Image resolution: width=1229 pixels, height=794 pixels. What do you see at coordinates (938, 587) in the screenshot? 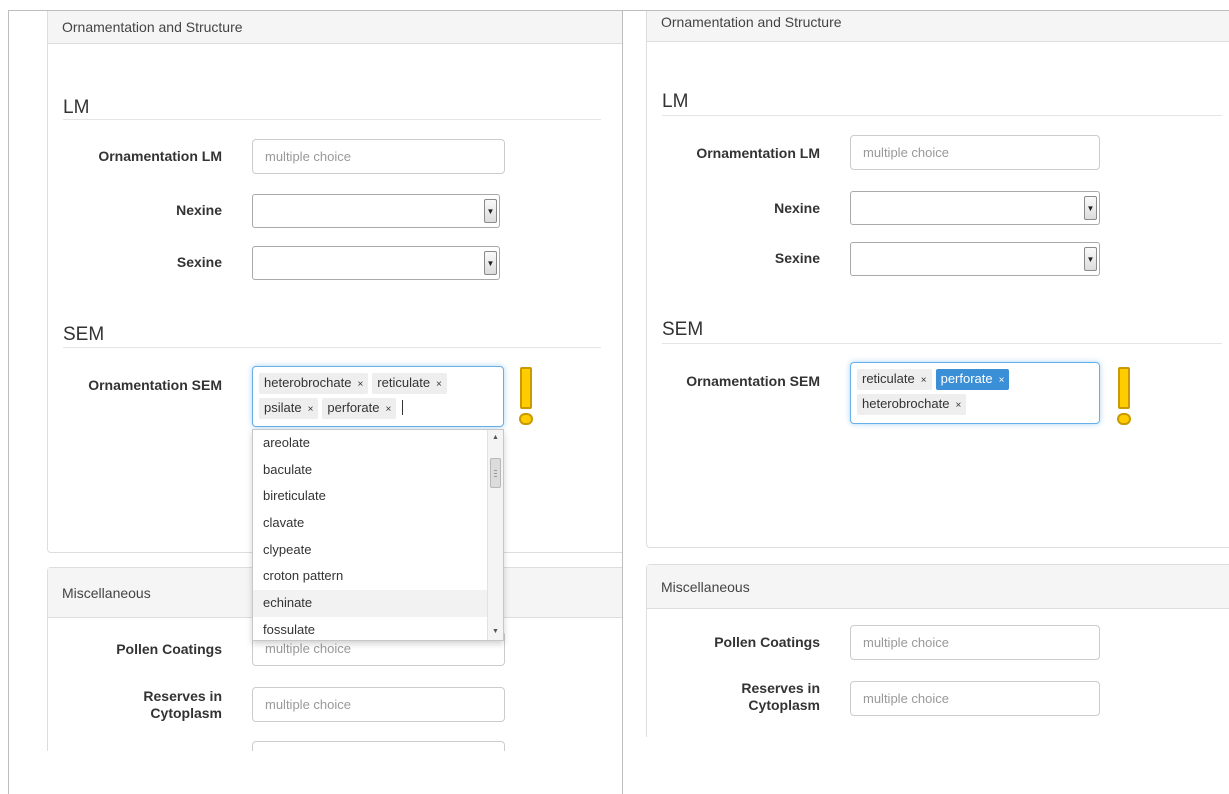
I see `panel-heading: Miscellaneous` at bounding box center [938, 587].